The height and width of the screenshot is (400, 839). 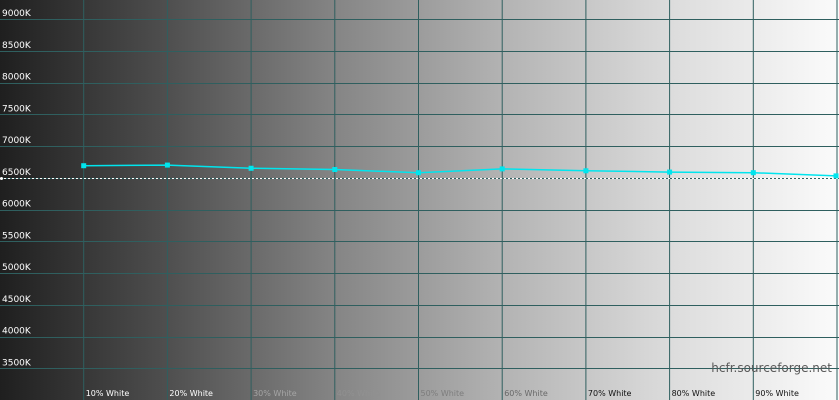 What do you see at coordinates (17, 300) in the screenshot?
I see `y-tick-label: 4500K` at bounding box center [17, 300].